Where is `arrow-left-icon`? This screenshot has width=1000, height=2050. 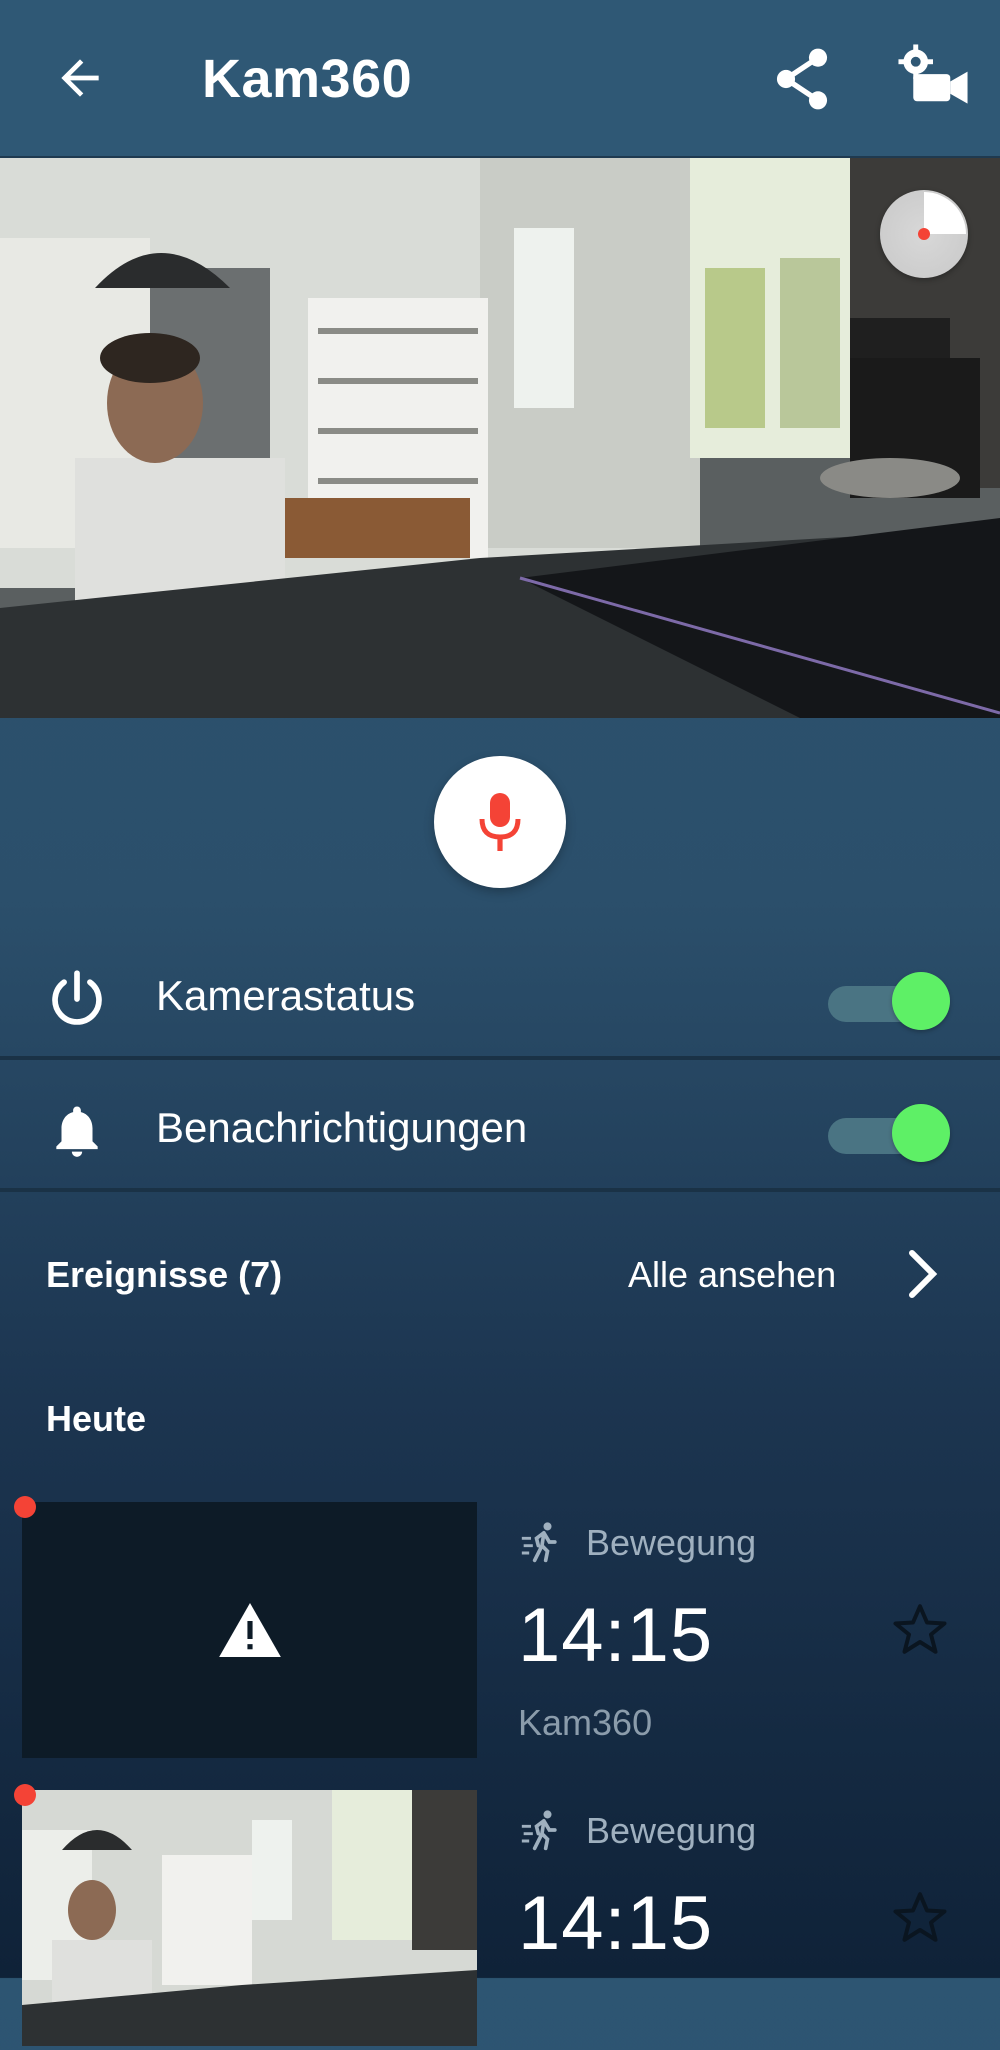
arrow-left-icon is located at coordinates (80, 78).